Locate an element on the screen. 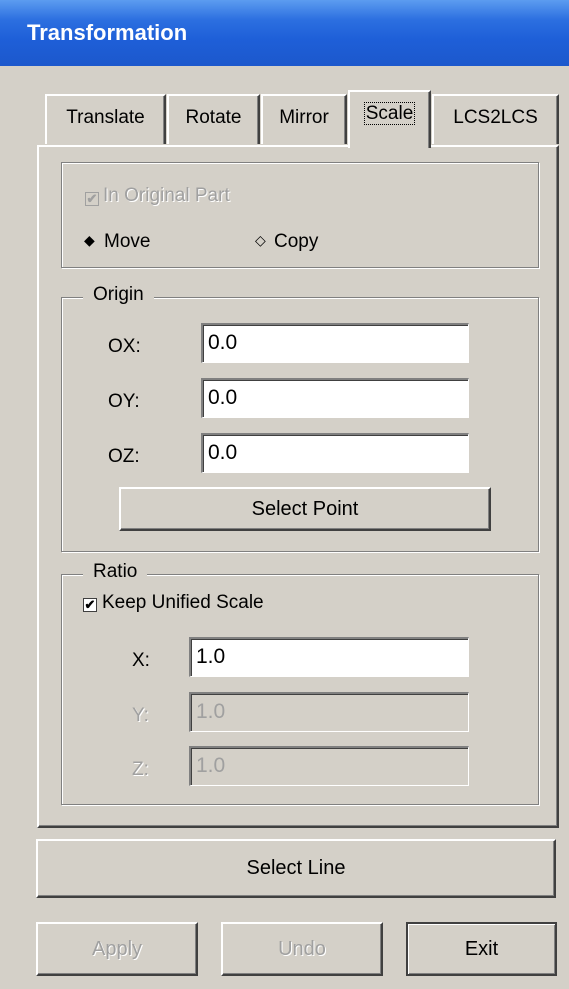  window-title: Transformation is located at coordinates (107, 32).